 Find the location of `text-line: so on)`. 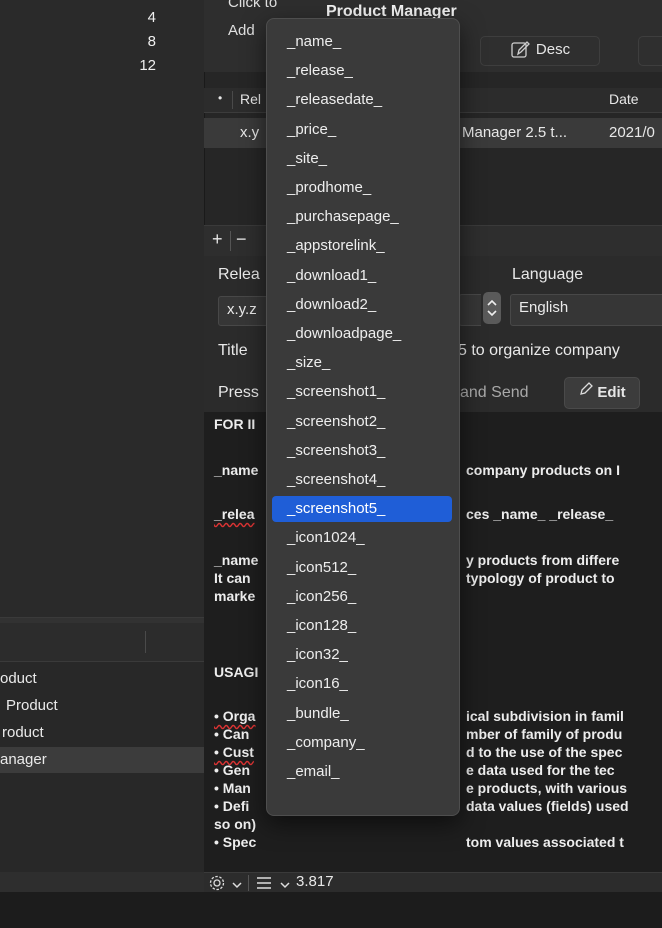

text-line: so on) is located at coordinates (235, 824).